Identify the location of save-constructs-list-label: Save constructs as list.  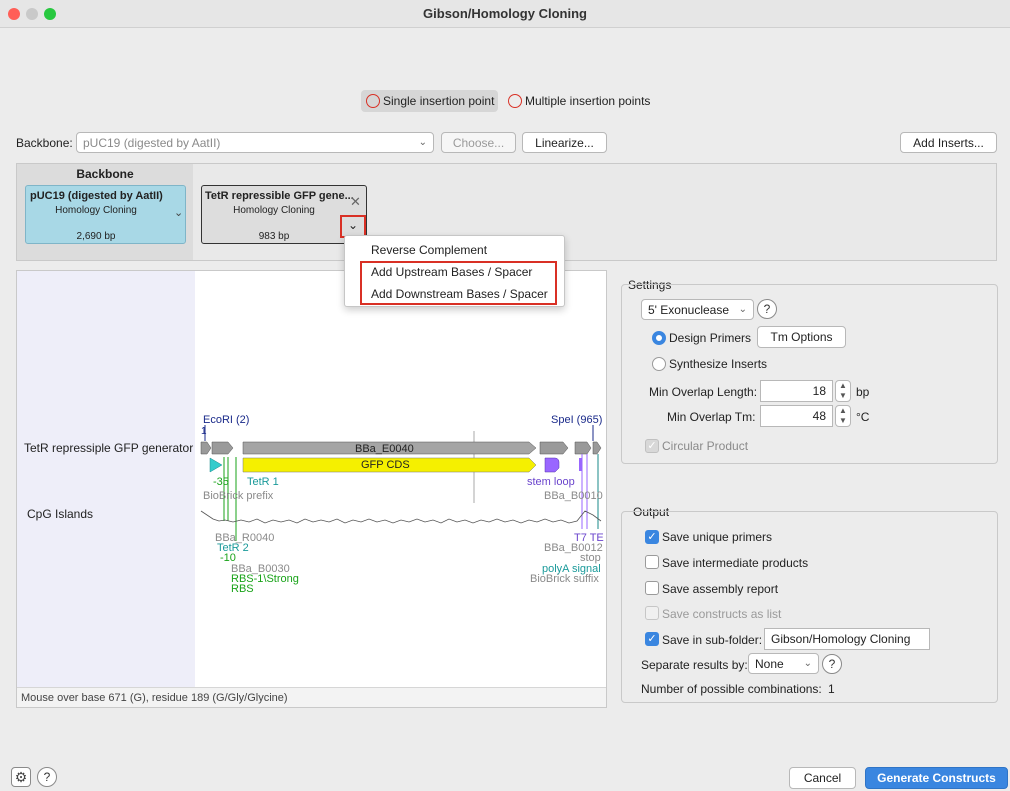
(722, 614).